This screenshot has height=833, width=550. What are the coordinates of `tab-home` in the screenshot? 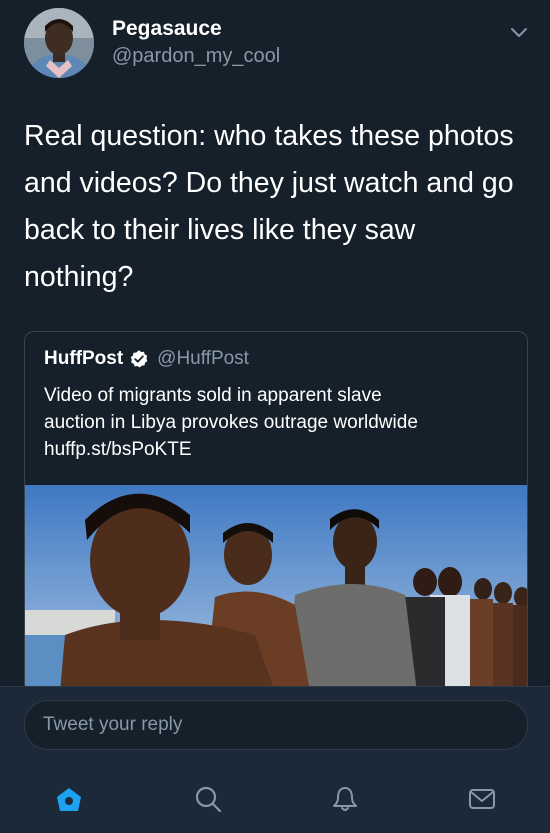 It's located at (69, 799).